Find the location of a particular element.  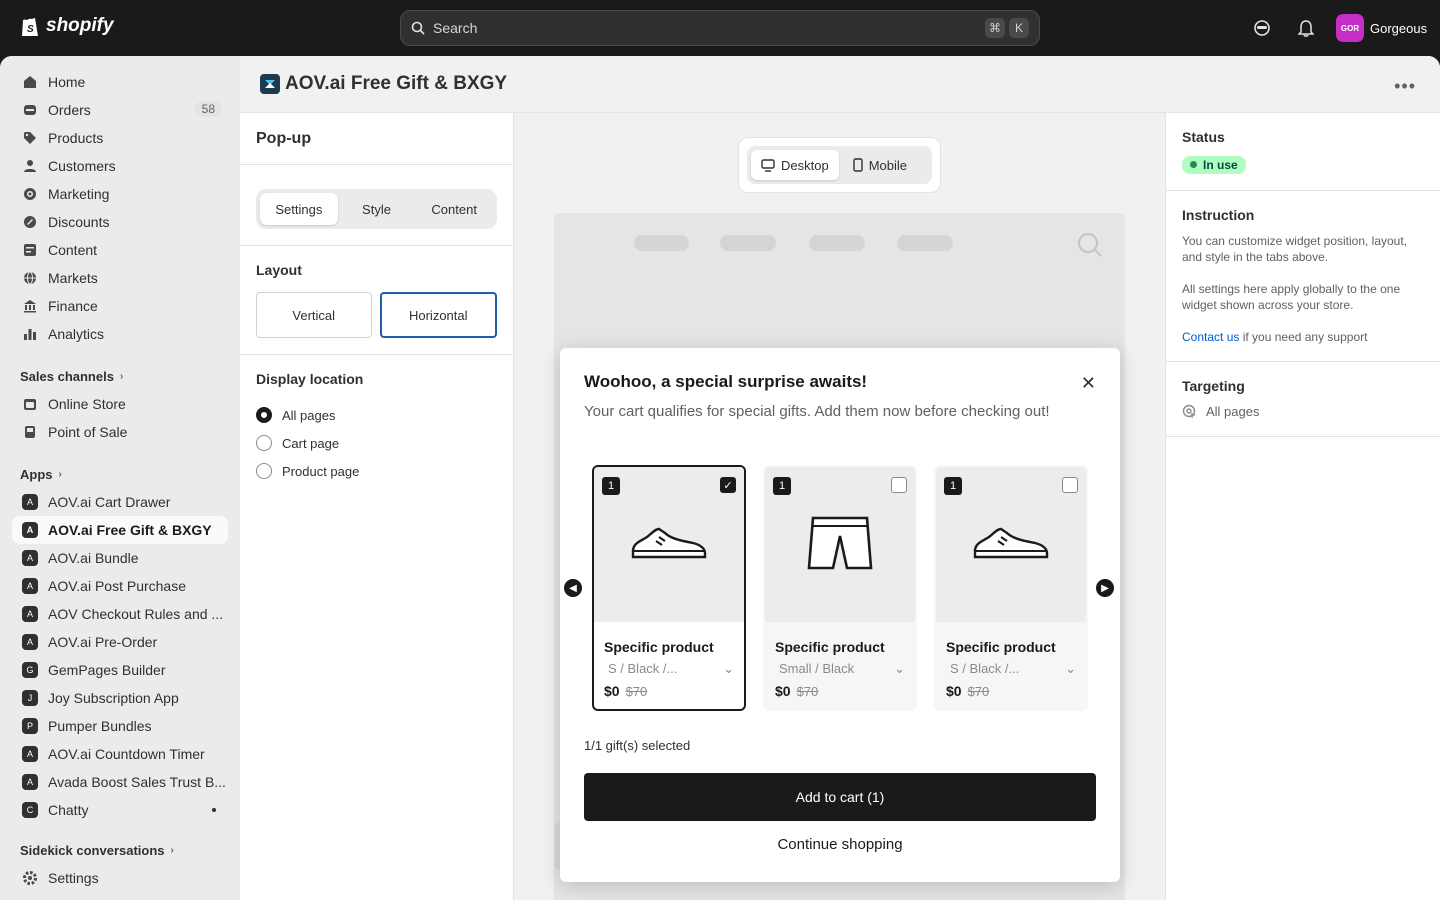

select-checkbox: ✓ is located at coordinates (728, 485).